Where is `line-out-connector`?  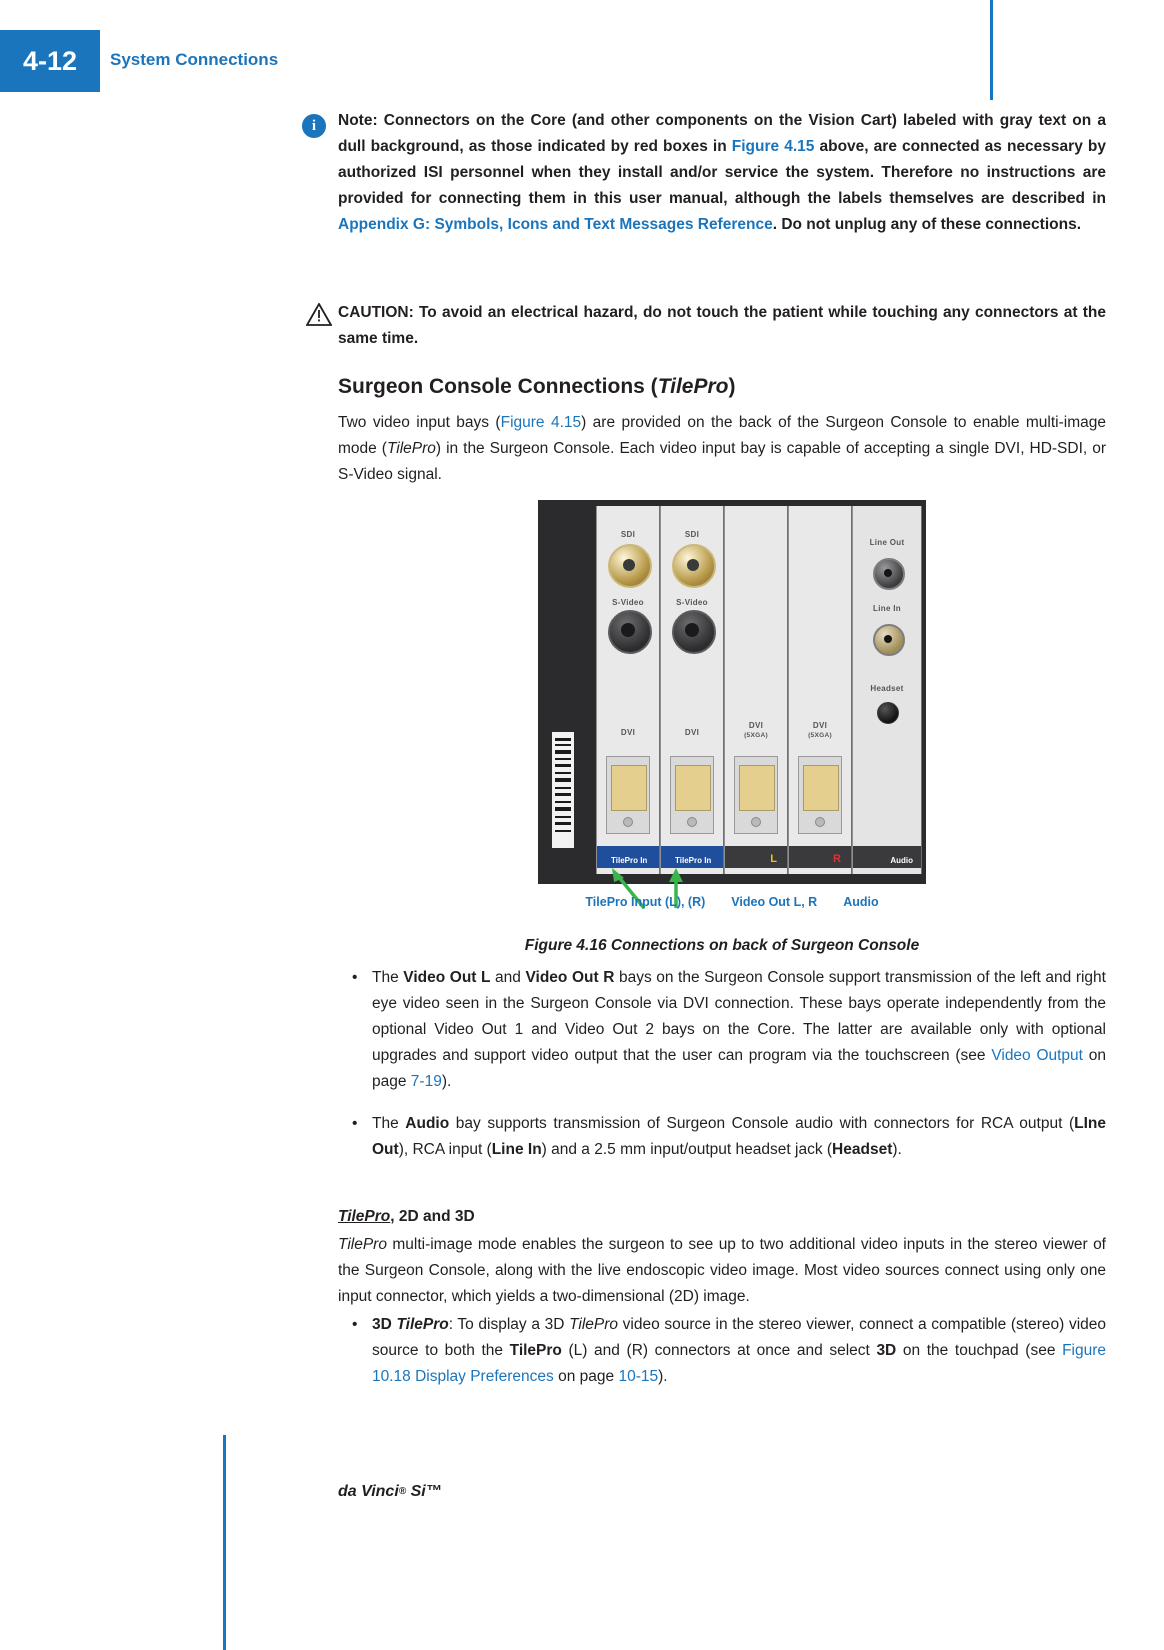 line-out-connector is located at coordinates (889, 574).